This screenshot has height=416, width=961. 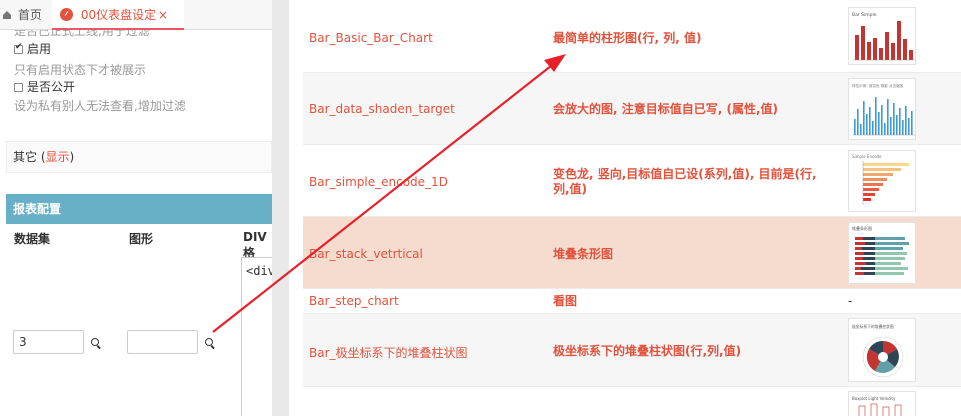 I want to click on public-label: 是否公开, so click(x=51, y=87).